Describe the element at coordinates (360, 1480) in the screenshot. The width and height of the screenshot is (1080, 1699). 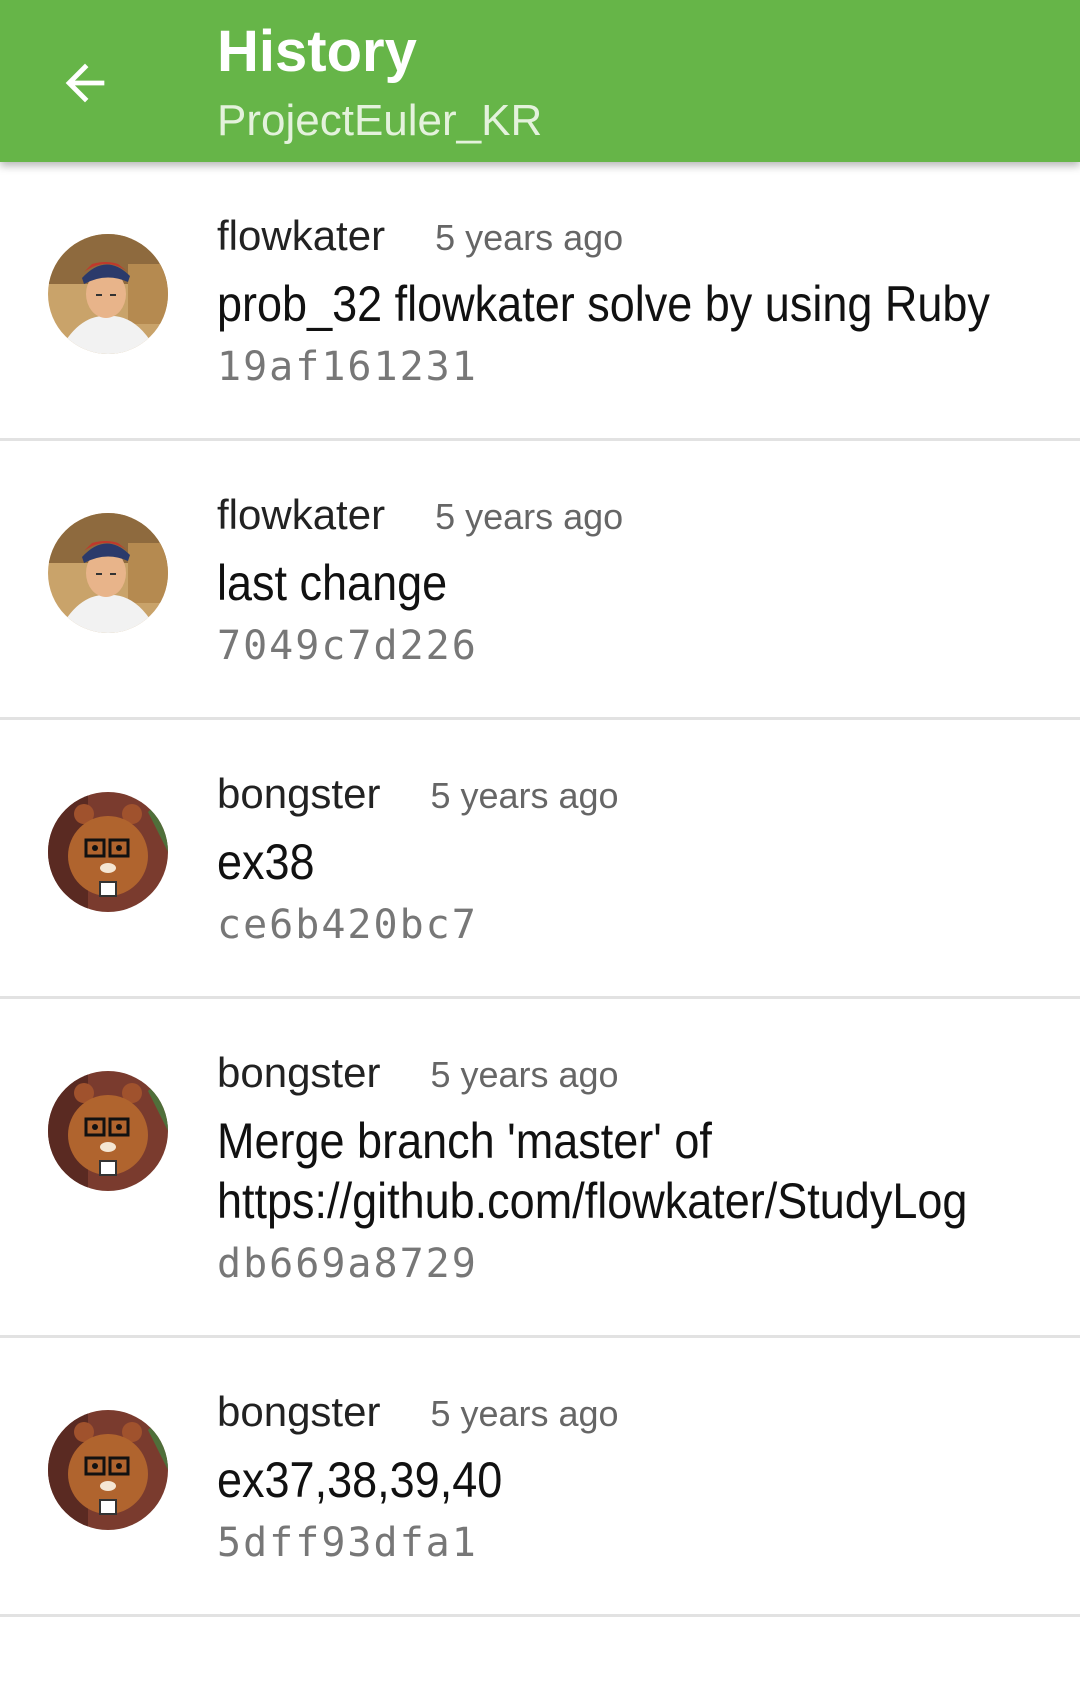
I see `commit-message: ex37,38,39,40` at that location.